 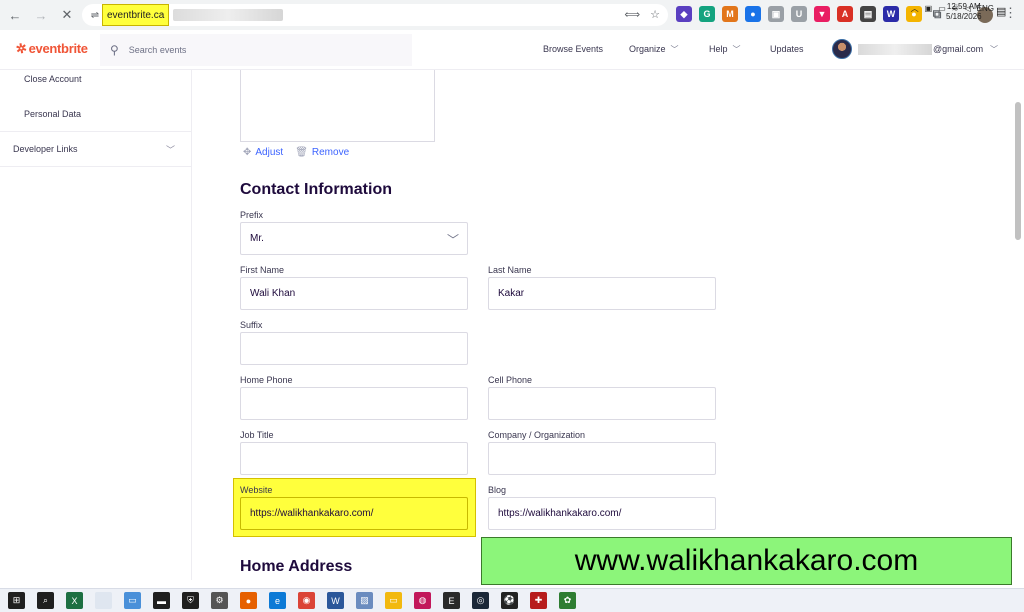 What do you see at coordinates (114, 50) in the screenshot?
I see `search-icon: ⚲` at bounding box center [114, 50].